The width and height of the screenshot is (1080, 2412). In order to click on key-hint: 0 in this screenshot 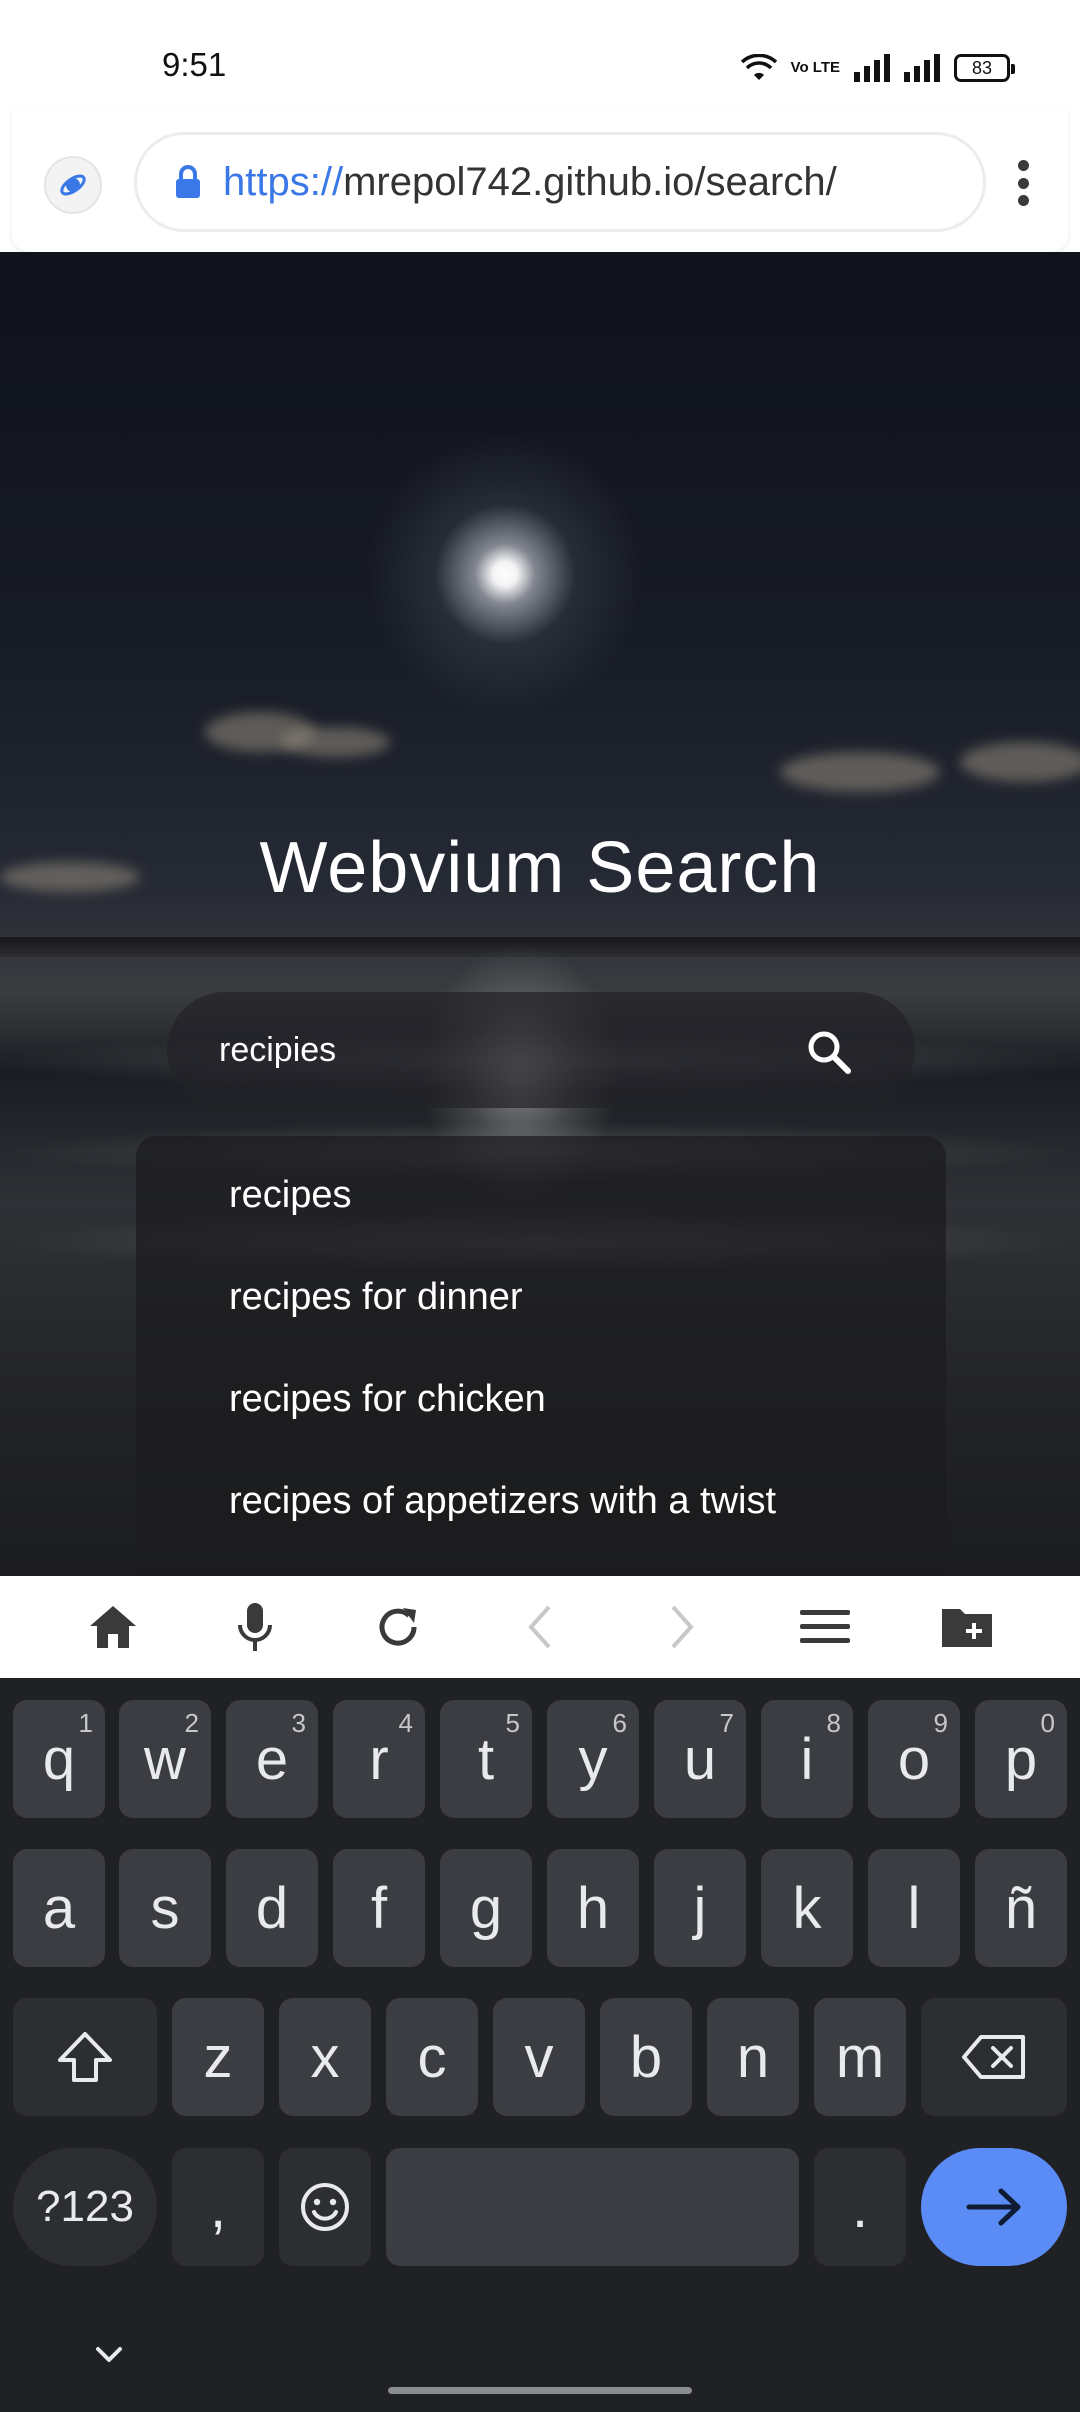, I will do `click(1047, 1723)`.